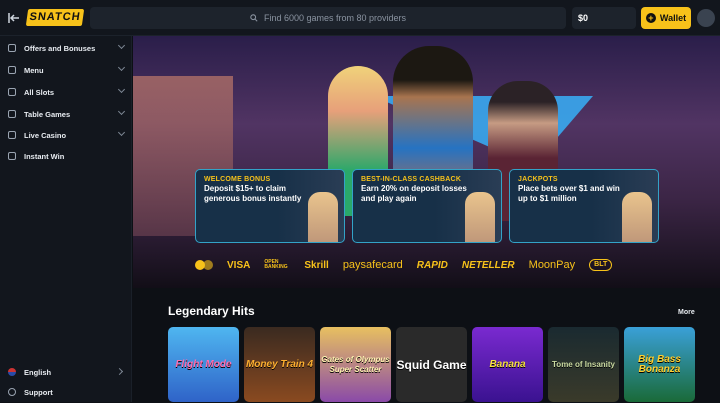 This screenshot has width=720, height=403. Describe the element at coordinates (237, 179) in the screenshot. I see `promo-title: WELCOME BONUS` at that location.